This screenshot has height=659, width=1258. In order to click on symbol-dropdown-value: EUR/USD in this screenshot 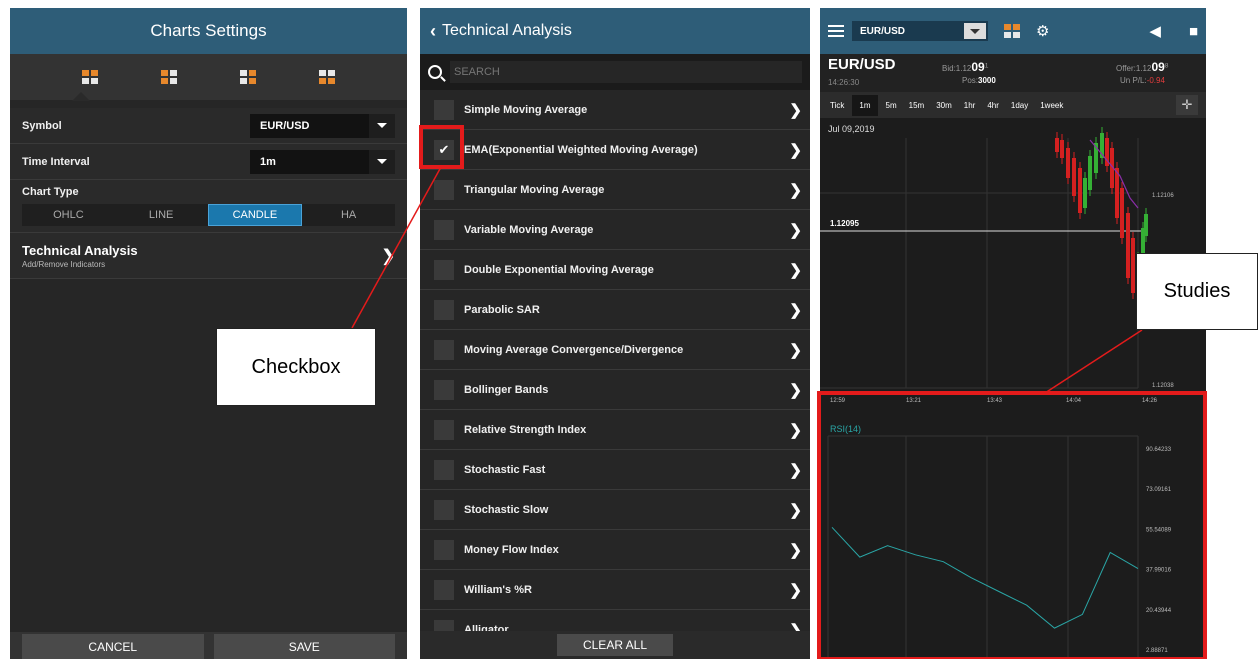, I will do `click(883, 31)`.